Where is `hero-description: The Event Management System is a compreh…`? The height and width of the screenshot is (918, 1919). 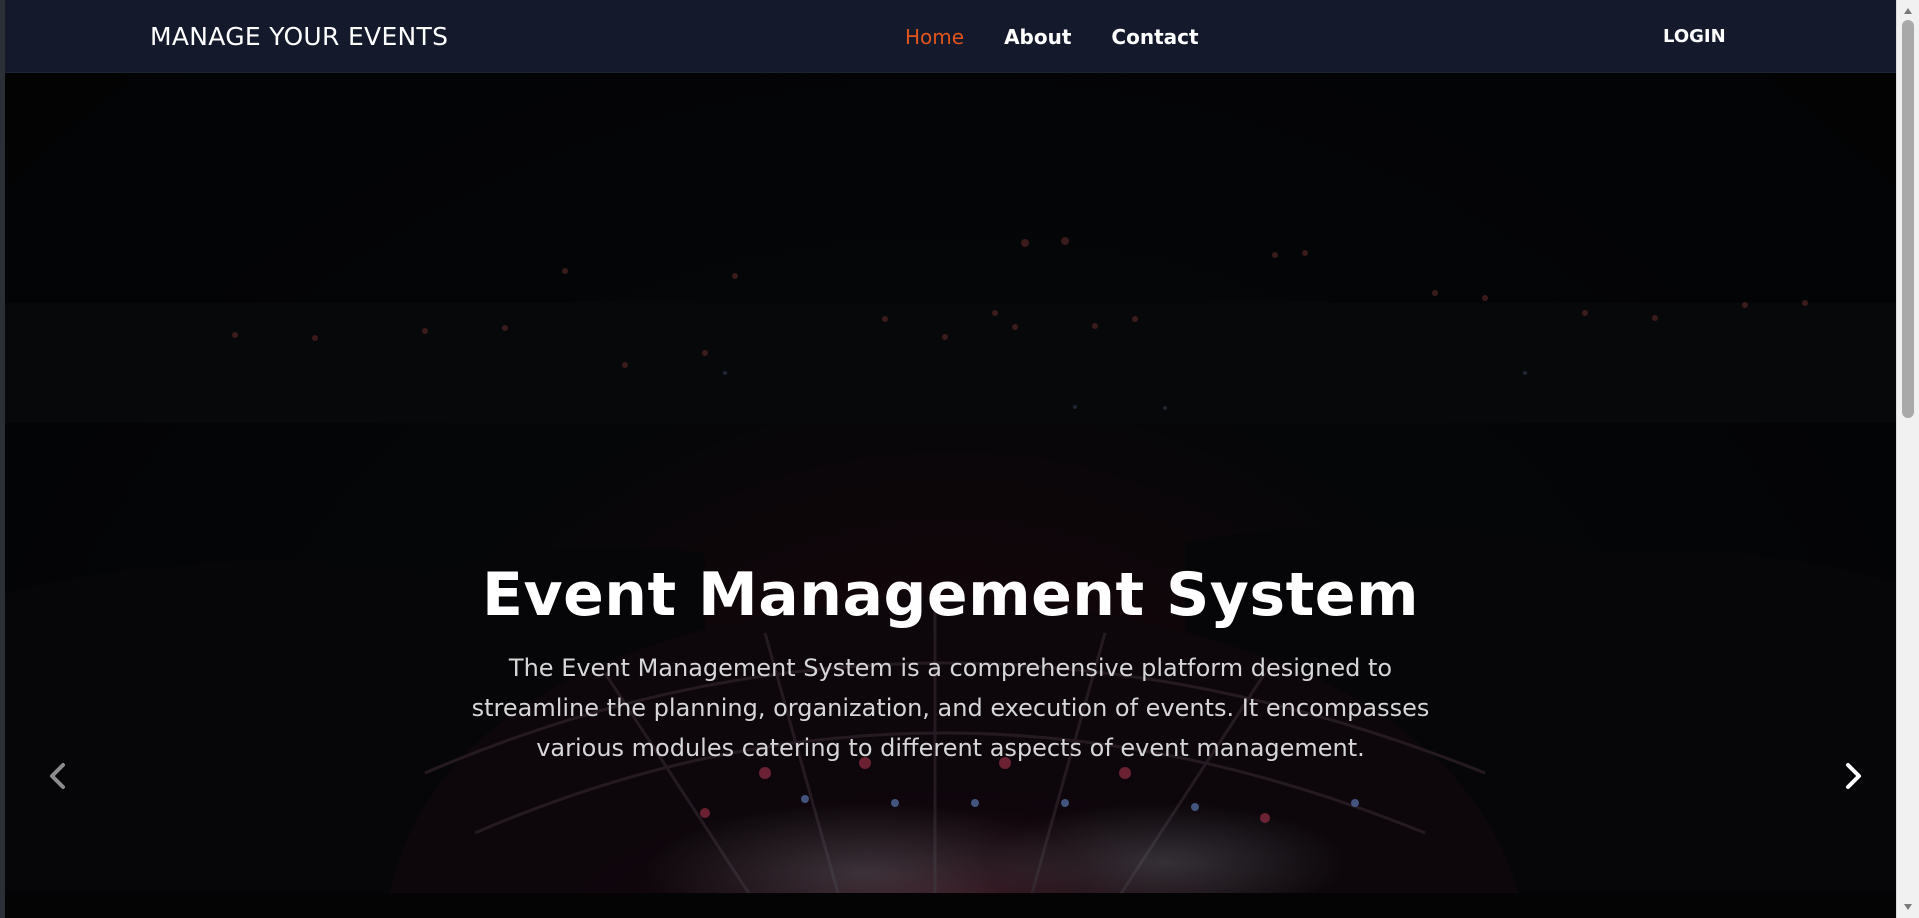
hero-description: The Event Management System is a compreh… is located at coordinates (950, 708).